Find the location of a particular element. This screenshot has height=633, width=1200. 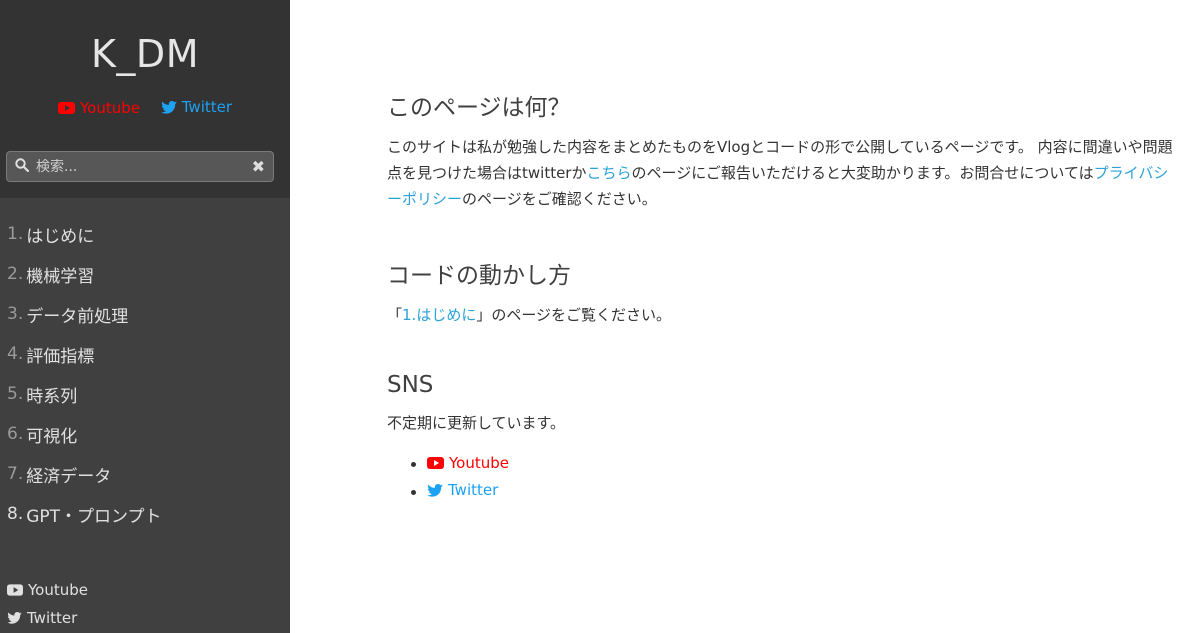

sidebar-item-number: 1. is located at coordinates (15, 234).